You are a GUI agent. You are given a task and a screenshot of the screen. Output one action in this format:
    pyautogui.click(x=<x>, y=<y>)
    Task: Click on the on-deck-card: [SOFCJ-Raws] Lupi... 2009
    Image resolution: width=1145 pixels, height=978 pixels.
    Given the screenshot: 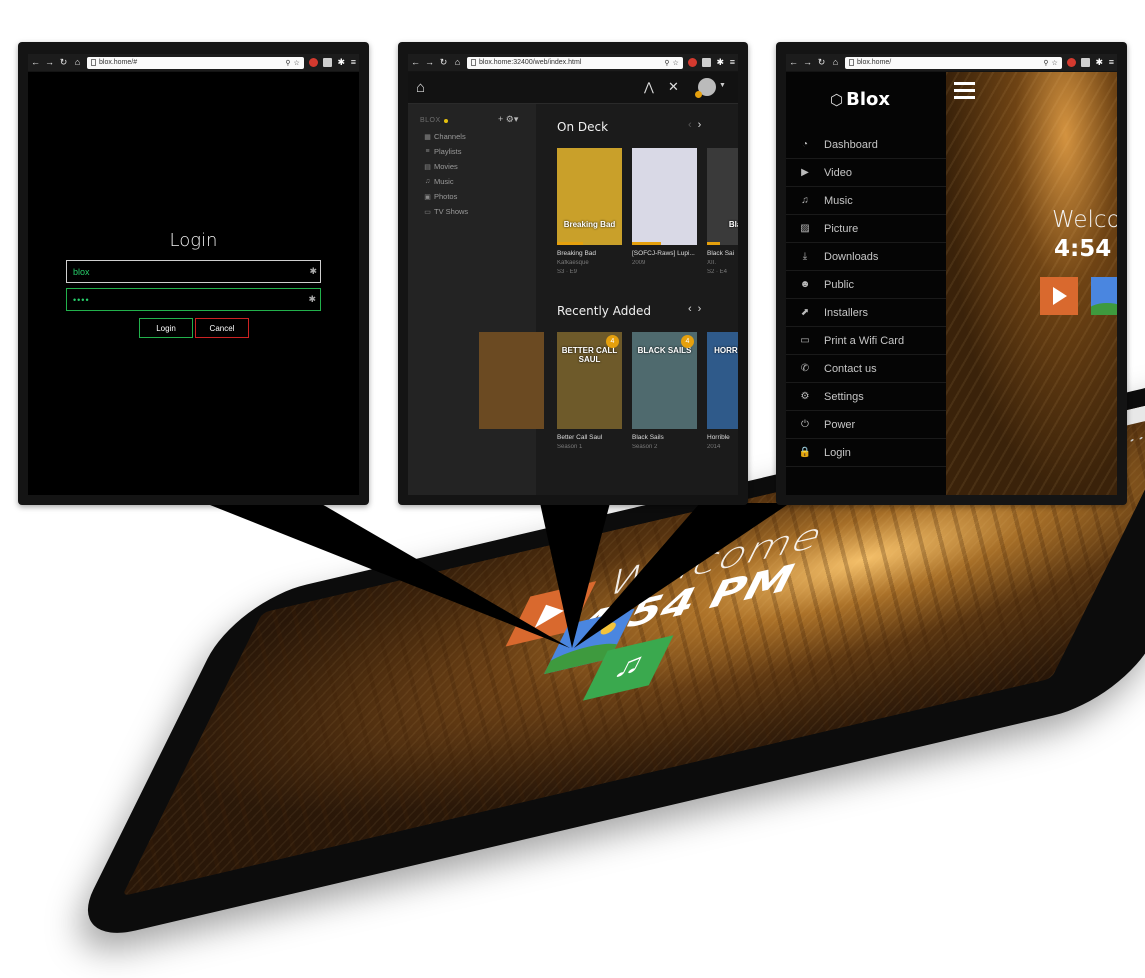 What is the action you would take?
    pyautogui.click(x=664, y=208)
    